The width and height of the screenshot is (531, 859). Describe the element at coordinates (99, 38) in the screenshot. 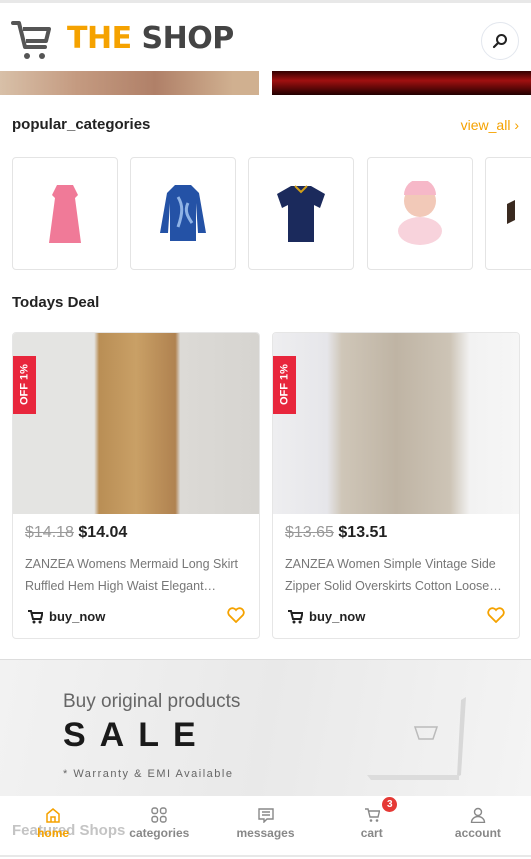

I see `logo-the: THE` at that location.